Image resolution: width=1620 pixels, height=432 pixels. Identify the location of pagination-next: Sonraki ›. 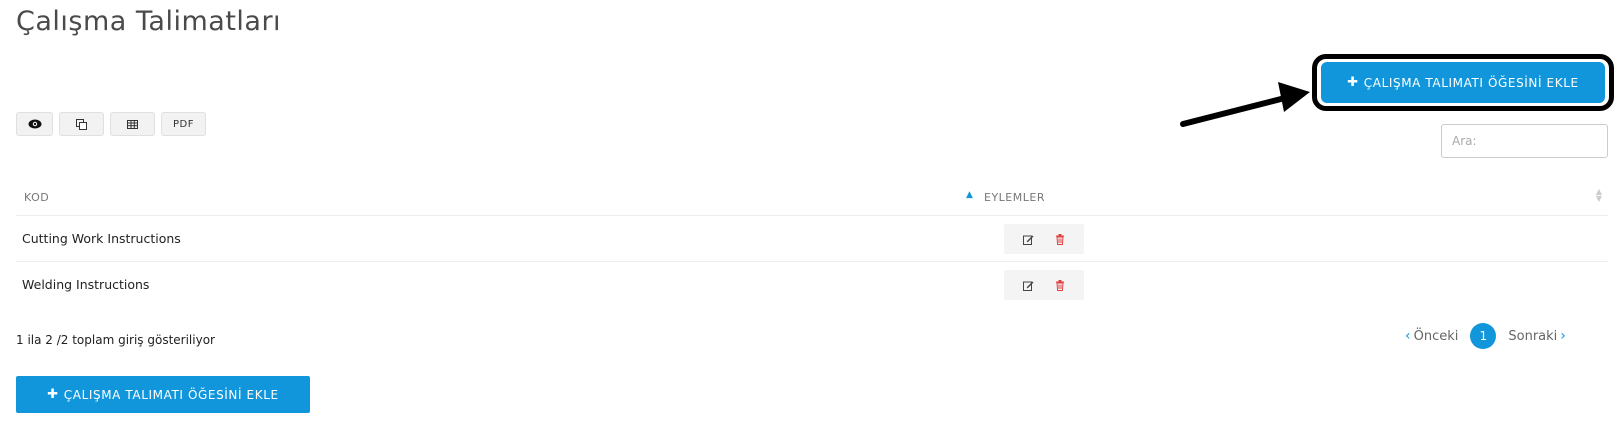
(1537, 336).